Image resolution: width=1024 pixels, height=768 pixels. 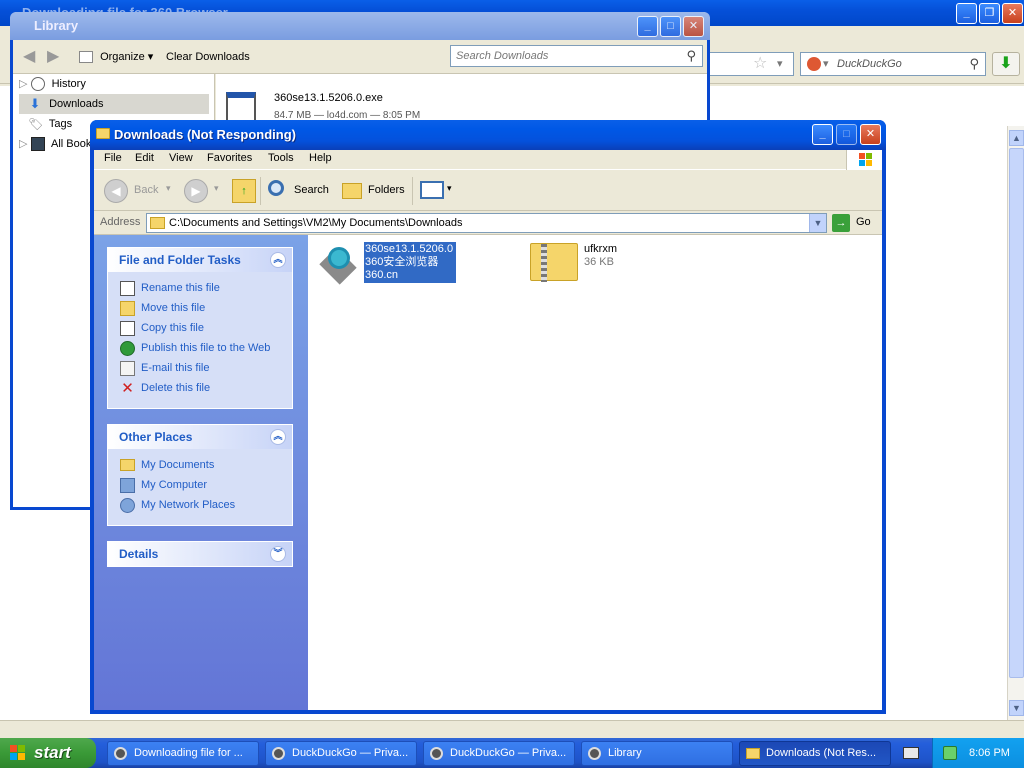 I want to click on details-header: Details ︾, so click(x=200, y=554).